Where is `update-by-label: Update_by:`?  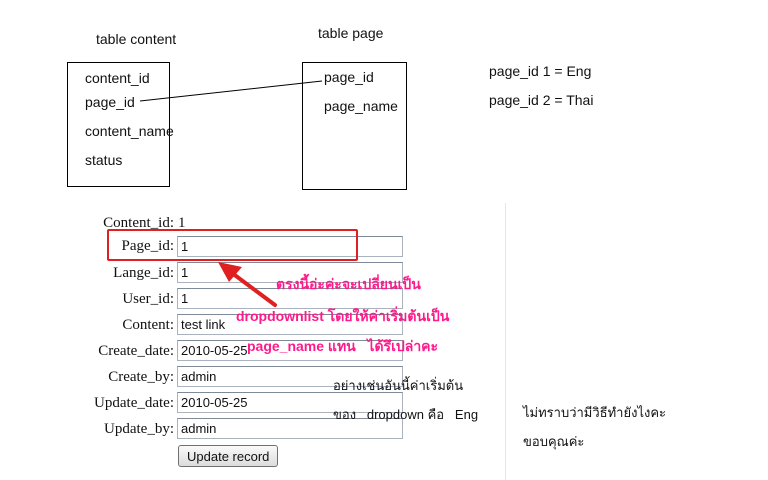
update-by-label: Update_by: is located at coordinates (139, 429).